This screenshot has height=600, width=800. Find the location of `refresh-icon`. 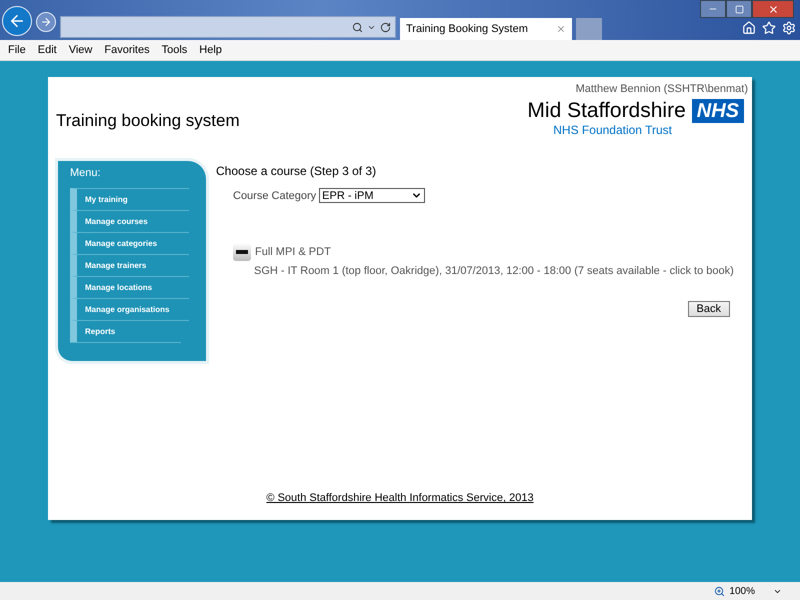

refresh-icon is located at coordinates (385, 27).